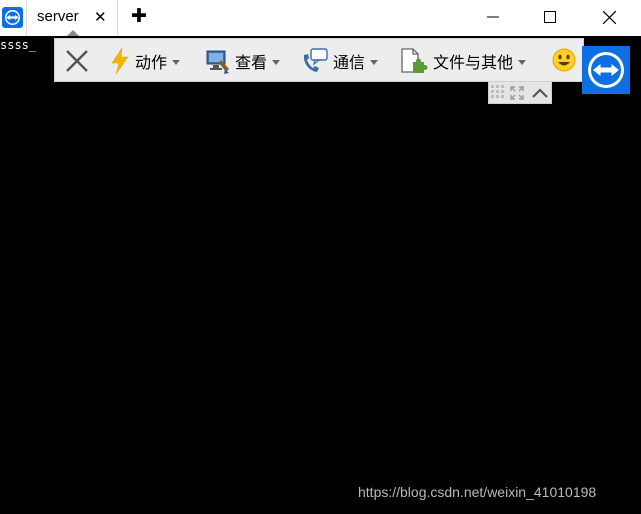 Image resolution: width=641 pixels, height=514 pixels. Describe the element at coordinates (320, 18) in the screenshot. I see `title-bar: server ✕ ✚` at that location.